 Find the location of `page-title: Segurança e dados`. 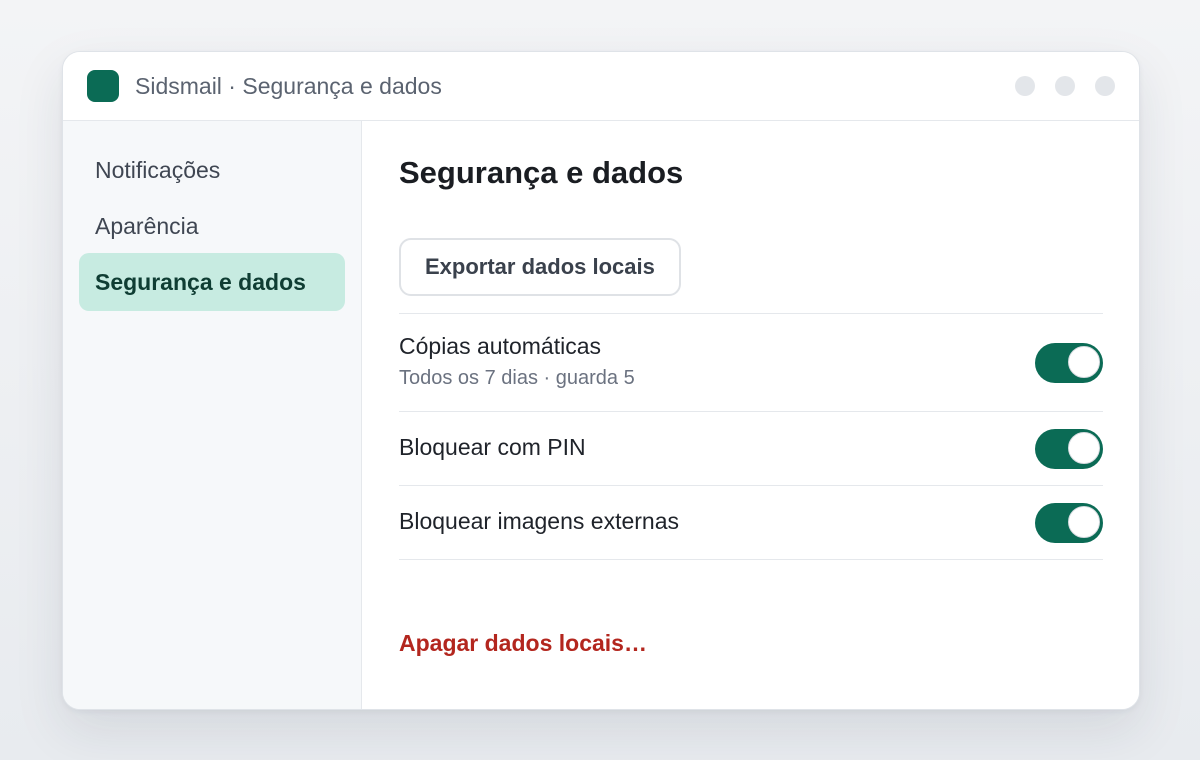

page-title: Segurança e dados is located at coordinates (541, 172).